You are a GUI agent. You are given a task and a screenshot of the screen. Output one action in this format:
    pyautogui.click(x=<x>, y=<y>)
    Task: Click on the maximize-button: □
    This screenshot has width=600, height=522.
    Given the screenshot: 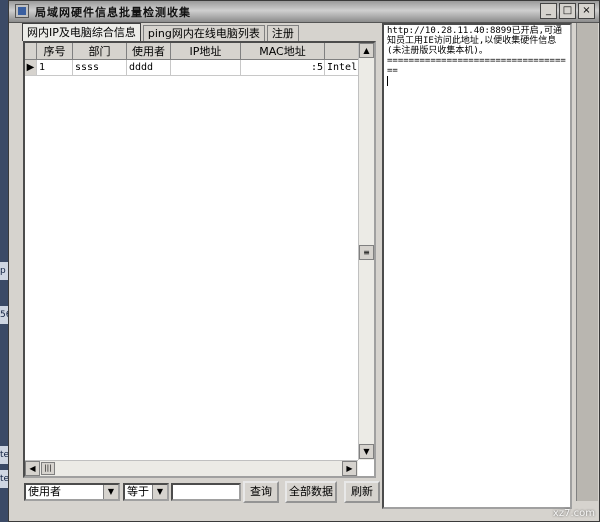 What is the action you would take?
    pyautogui.click(x=567, y=11)
    